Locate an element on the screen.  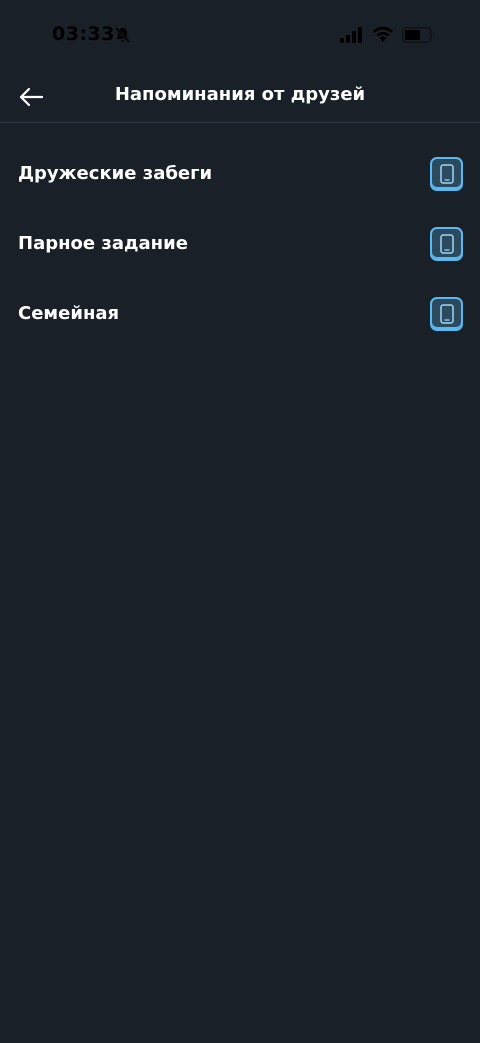
list-item-family: Семейная is located at coordinates (240, 315).